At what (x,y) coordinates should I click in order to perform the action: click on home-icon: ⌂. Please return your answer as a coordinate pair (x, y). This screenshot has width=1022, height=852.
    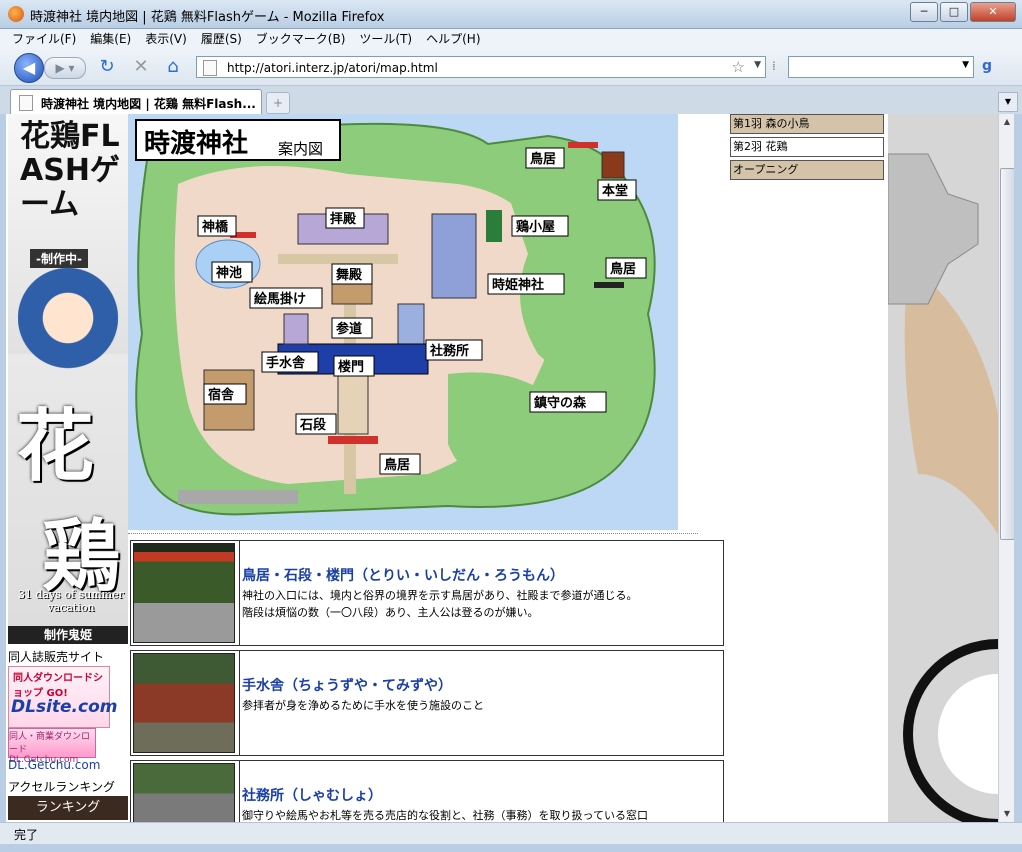
    Looking at the image, I should click on (173, 67).